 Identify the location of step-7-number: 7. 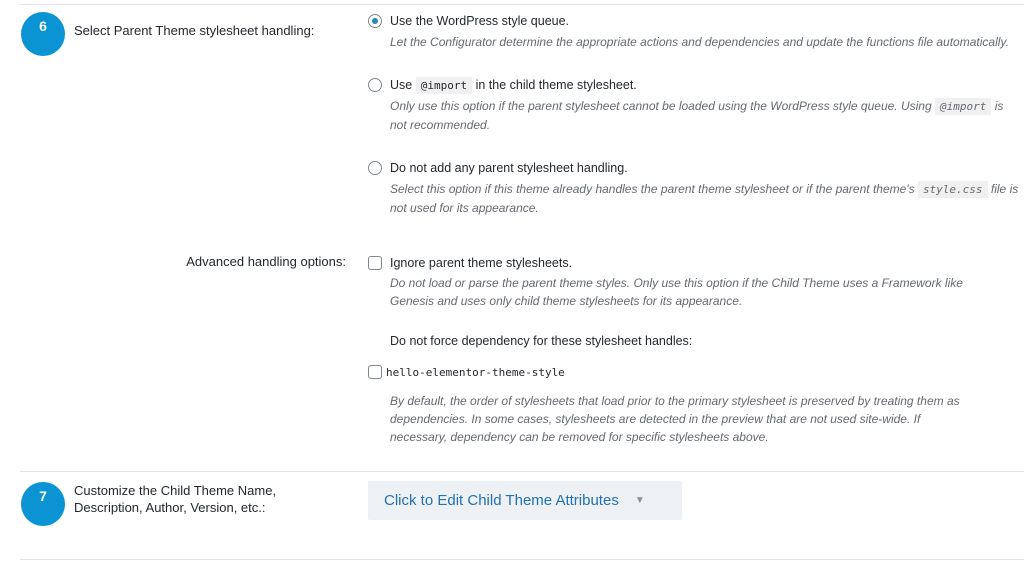
(43, 496).